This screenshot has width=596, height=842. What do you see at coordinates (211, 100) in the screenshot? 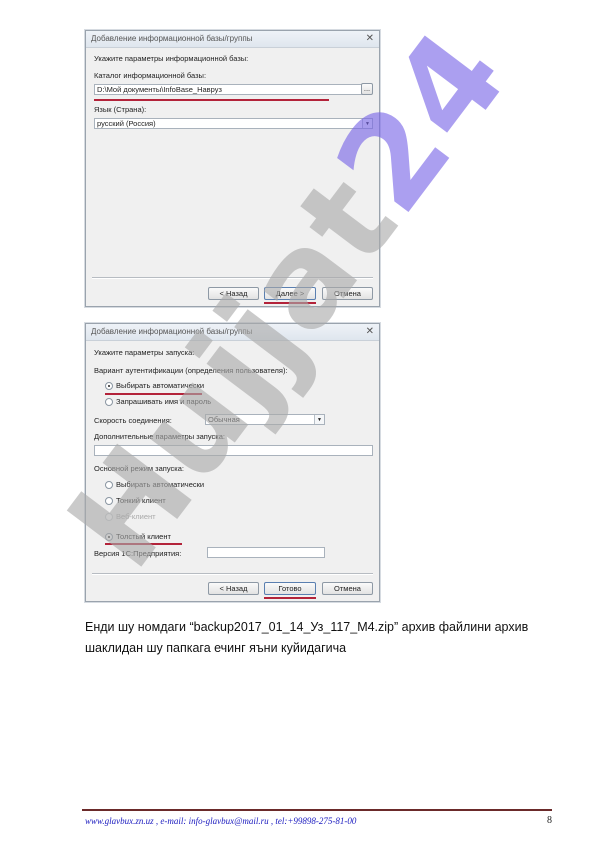
I see `catalog-underline` at bounding box center [211, 100].